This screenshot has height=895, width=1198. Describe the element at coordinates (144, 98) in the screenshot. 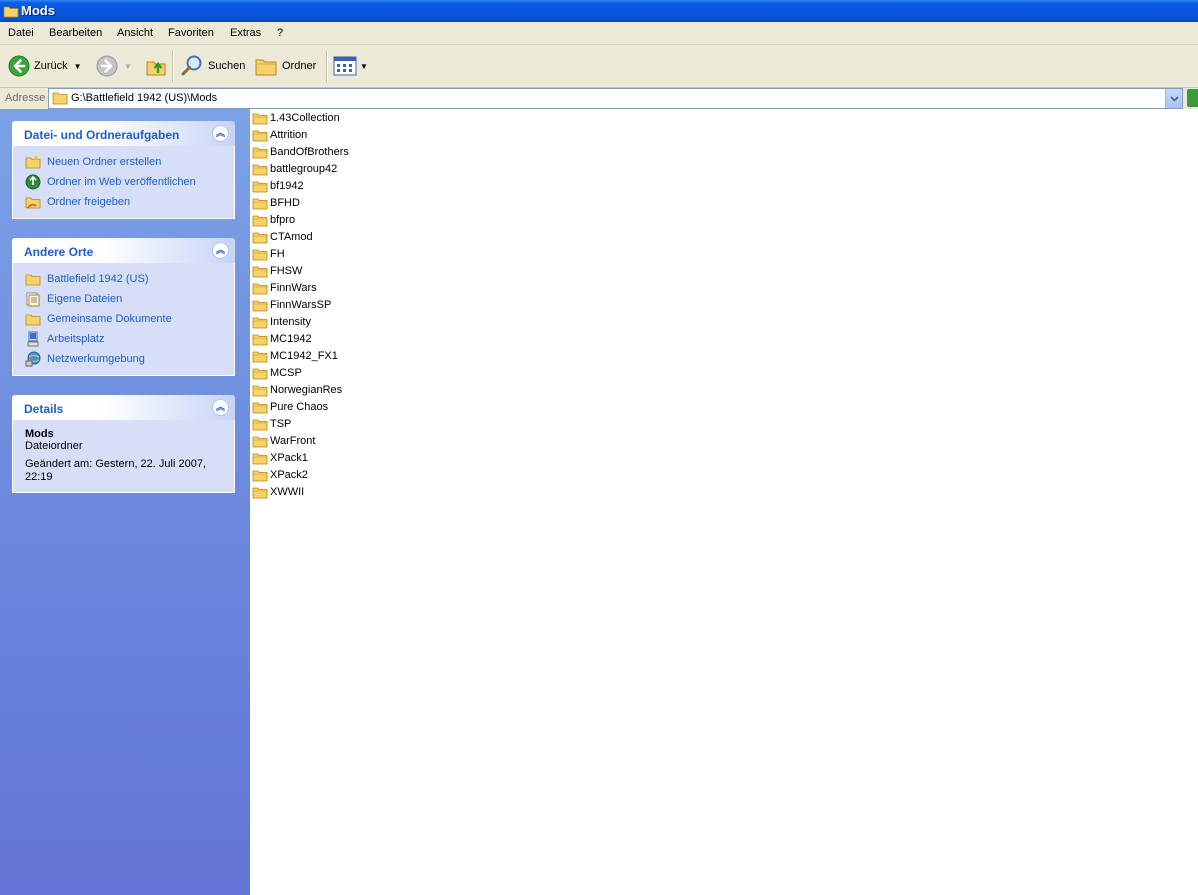

I see `address-value: G:\Battlefield 1942 (US)\Mods` at that location.